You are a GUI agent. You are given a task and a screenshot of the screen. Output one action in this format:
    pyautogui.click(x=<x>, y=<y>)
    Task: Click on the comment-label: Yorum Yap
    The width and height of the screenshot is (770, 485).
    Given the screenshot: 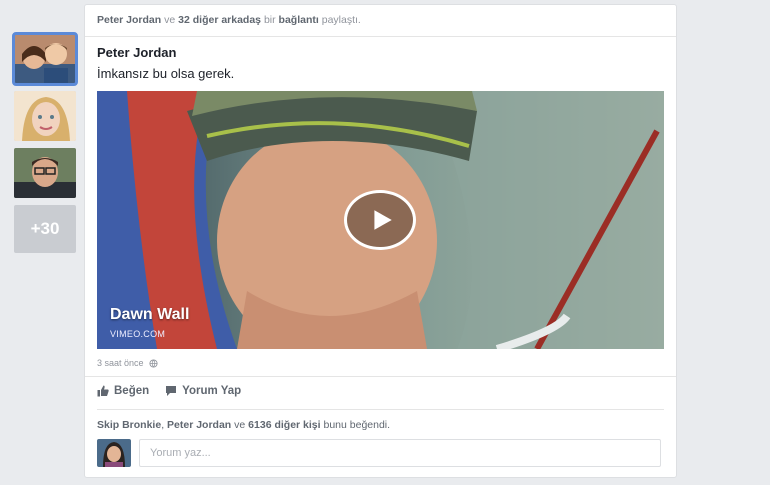 What is the action you would take?
    pyautogui.click(x=212, y=391)
    